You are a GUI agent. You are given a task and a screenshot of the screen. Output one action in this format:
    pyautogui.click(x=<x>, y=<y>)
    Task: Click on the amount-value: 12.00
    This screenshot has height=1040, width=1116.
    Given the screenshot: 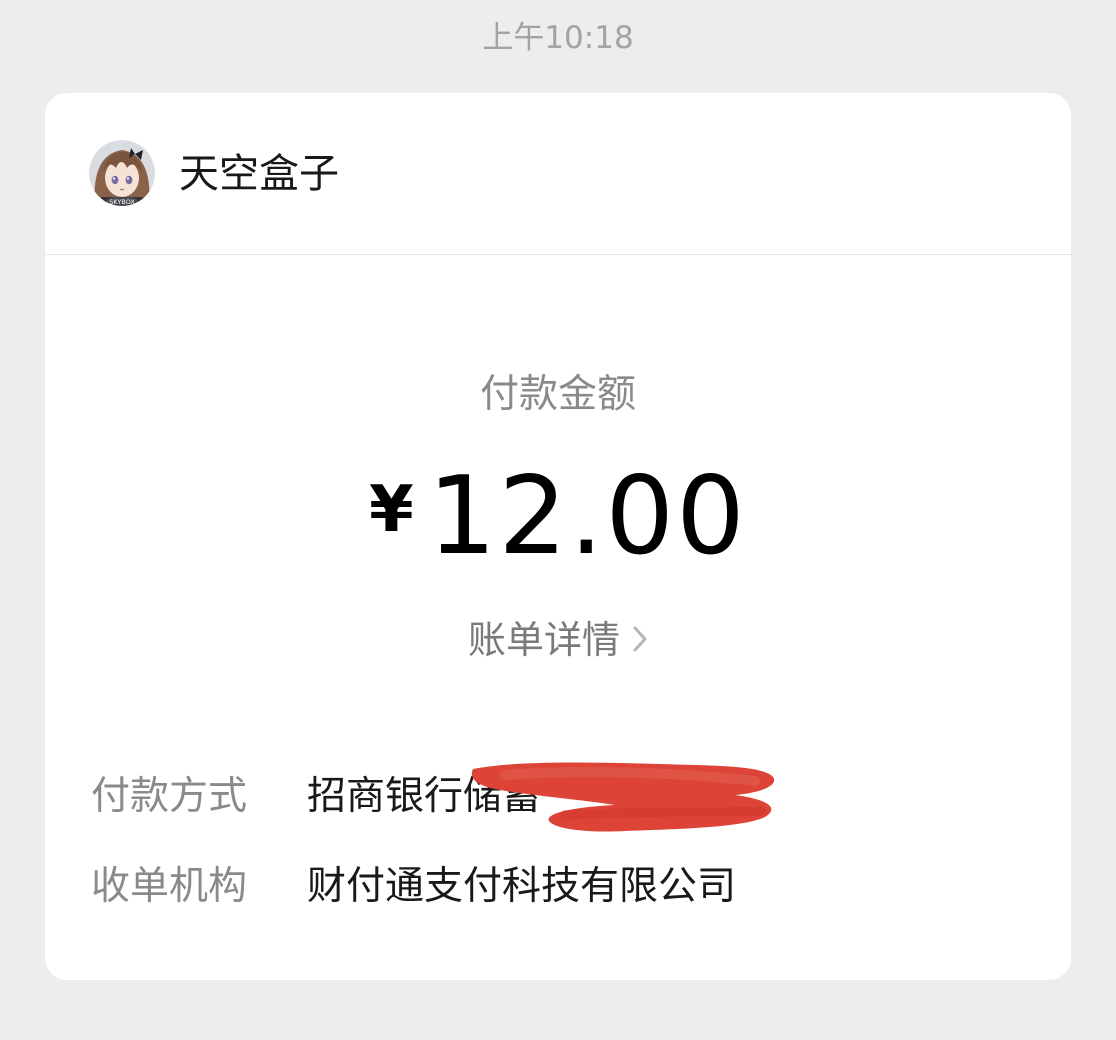 What is the action you would take?
    pyautogui.click(x=587, y=516)
    